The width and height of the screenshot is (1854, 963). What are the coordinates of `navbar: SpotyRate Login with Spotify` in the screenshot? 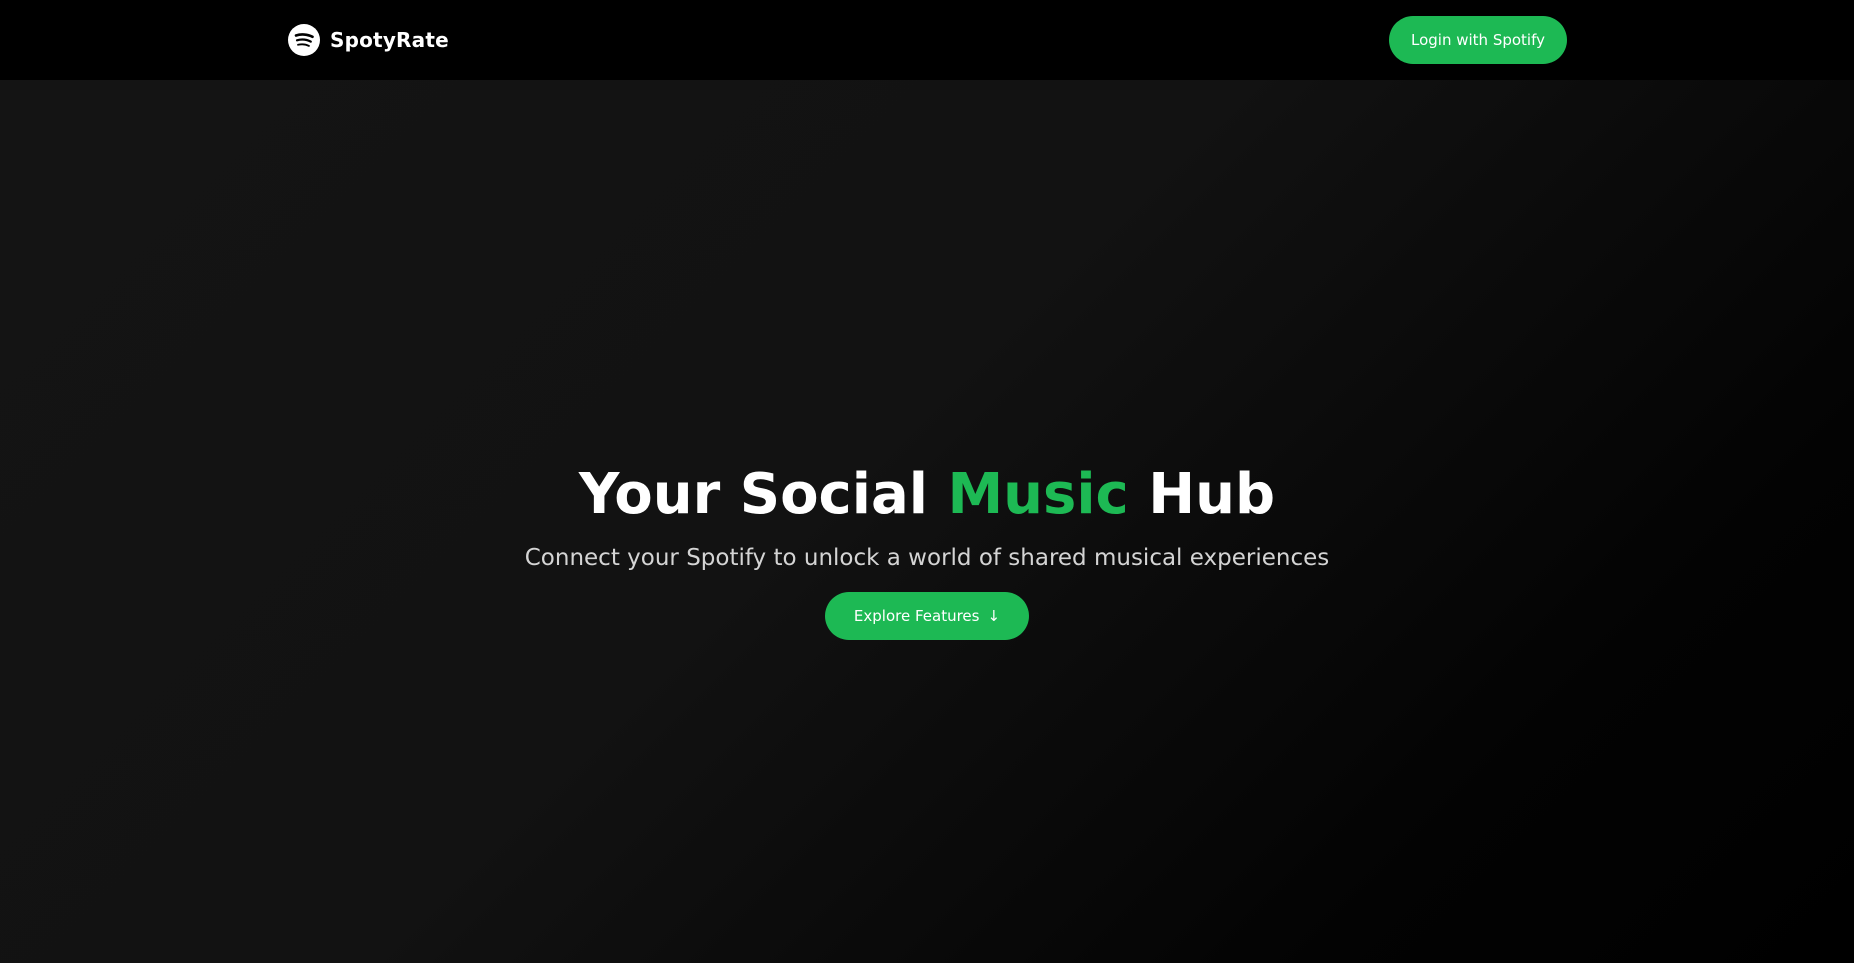 It's located at (927, 40).